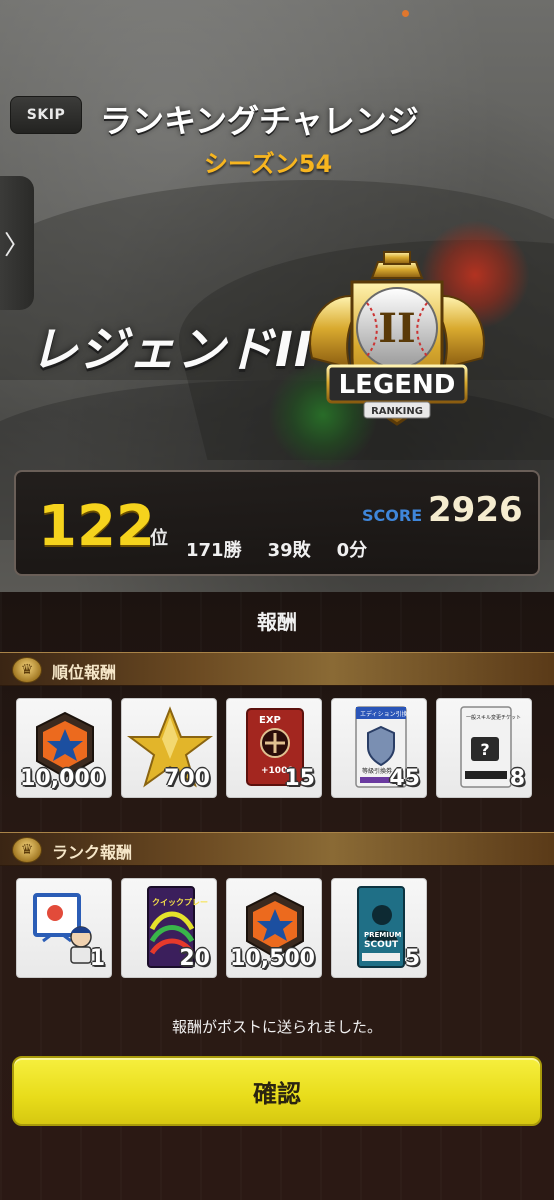  Describe the element at coordinates (397, 411) in the screenshot. I see `svg-text: RANKING` at that location.